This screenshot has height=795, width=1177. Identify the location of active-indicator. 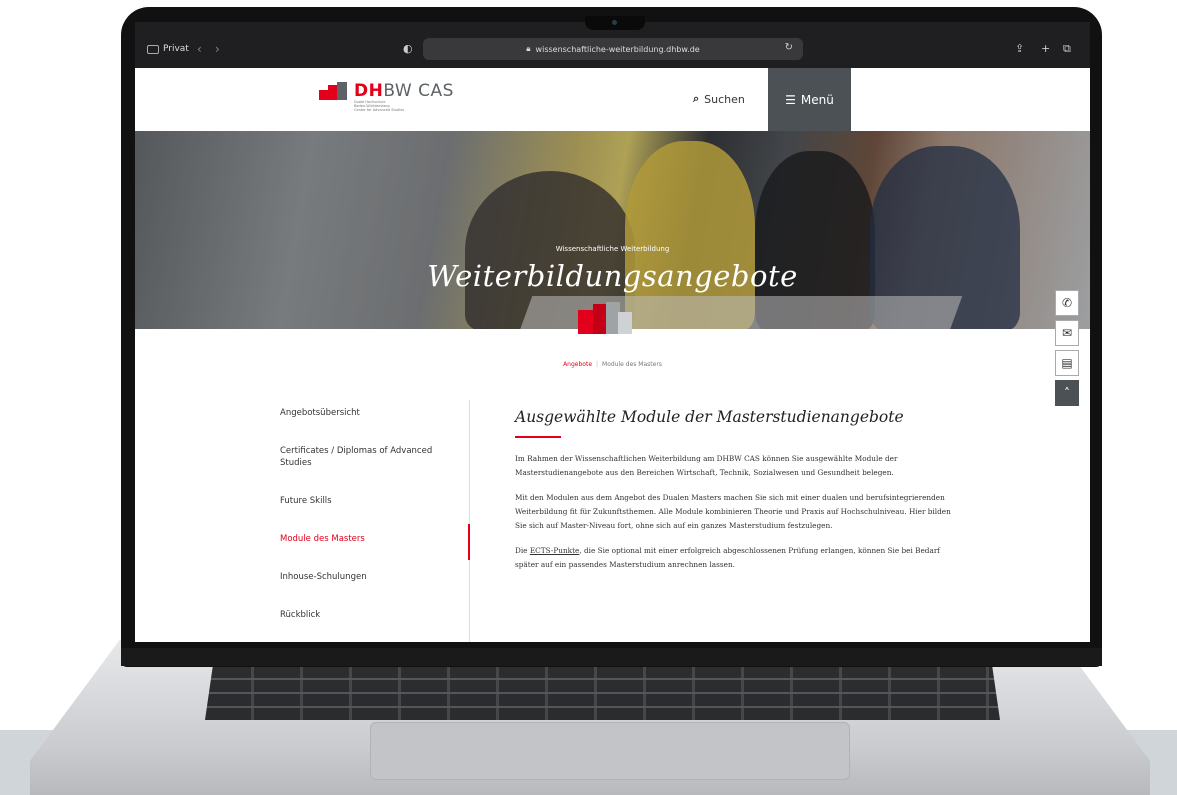
(469, 542).